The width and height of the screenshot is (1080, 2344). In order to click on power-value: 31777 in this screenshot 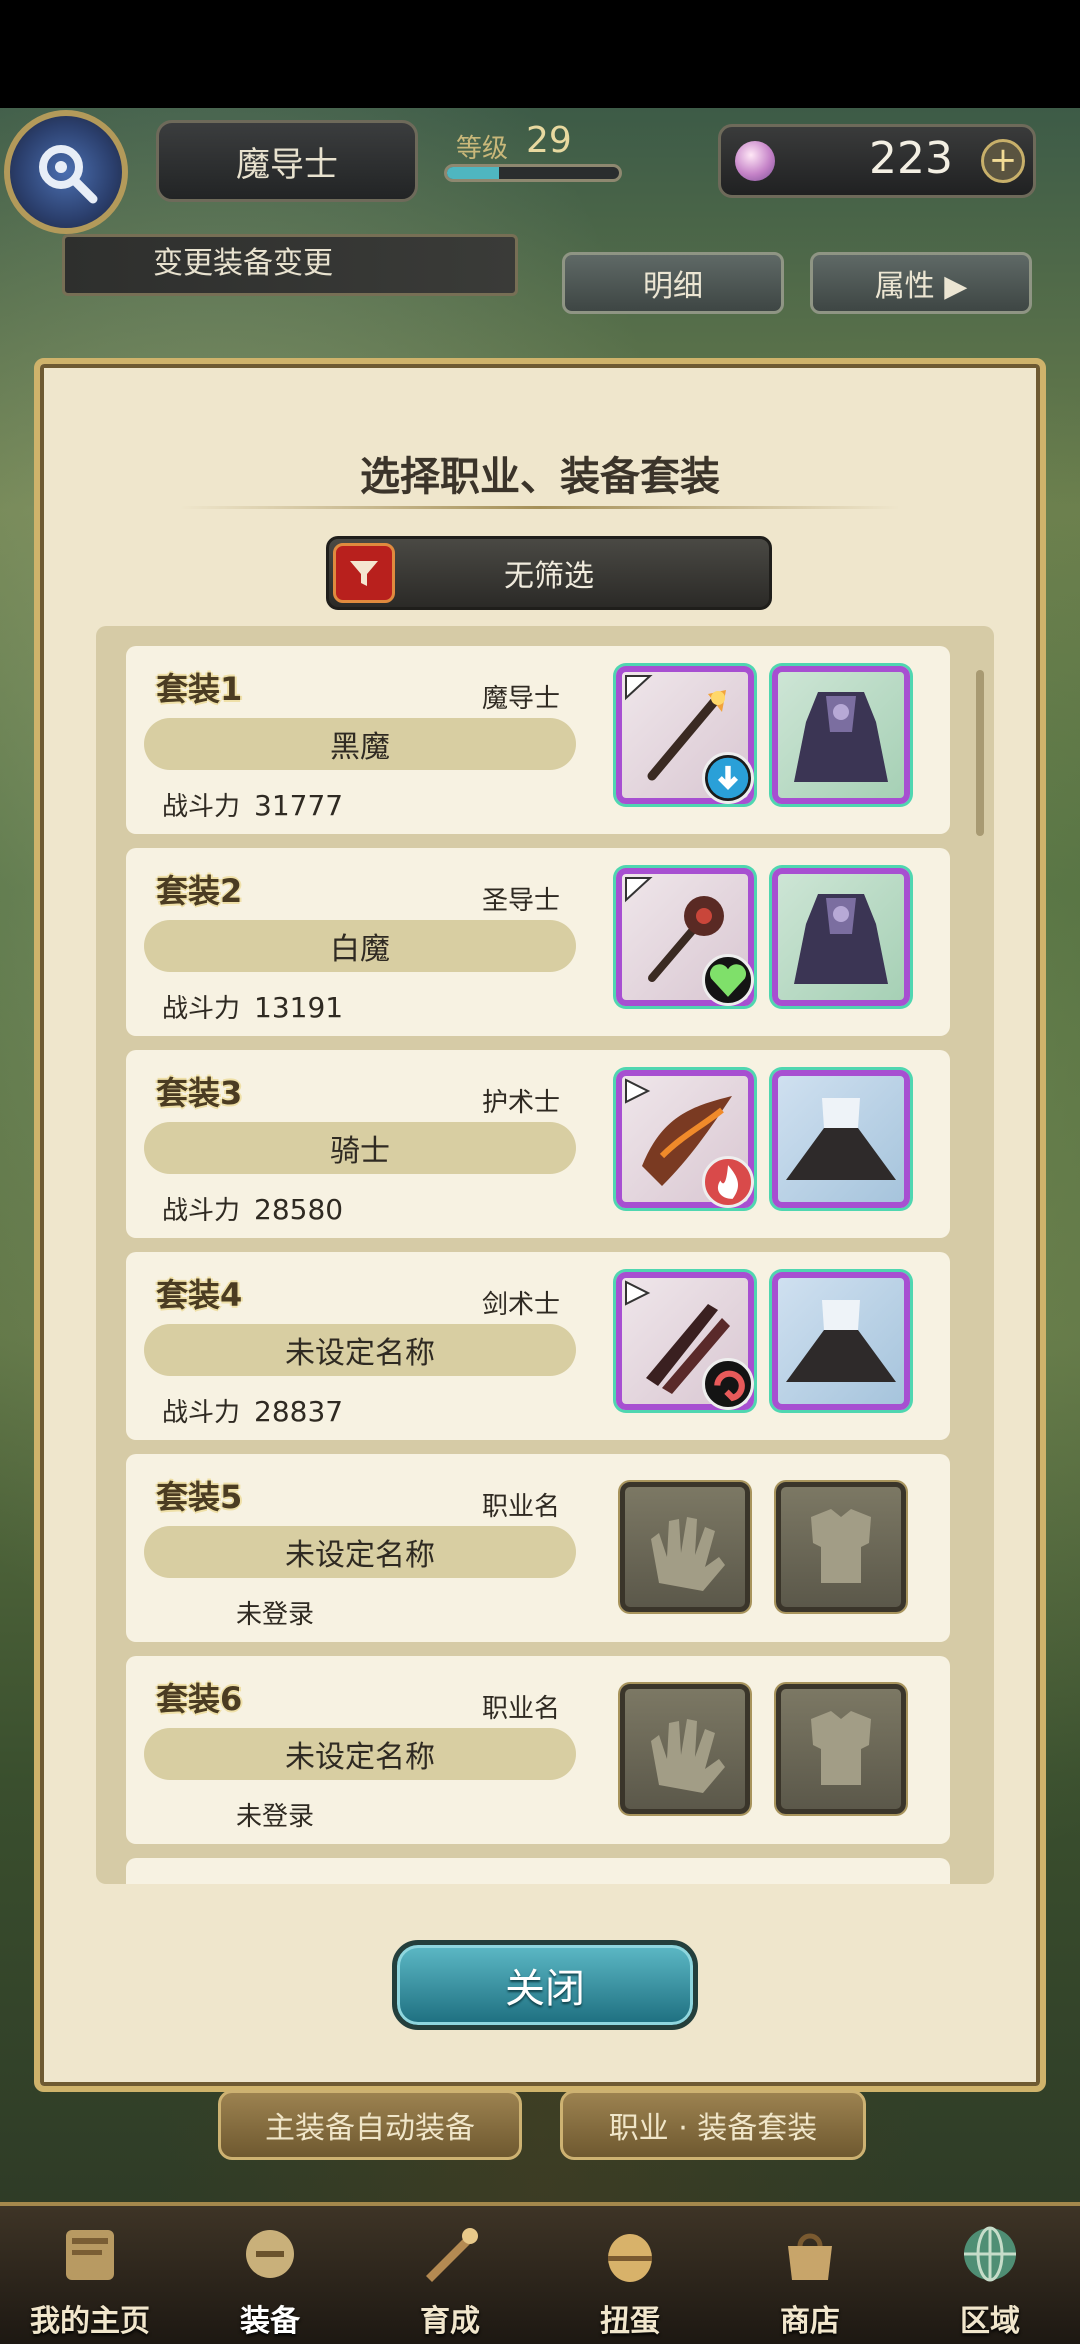, I will do `click(299, 805)`.